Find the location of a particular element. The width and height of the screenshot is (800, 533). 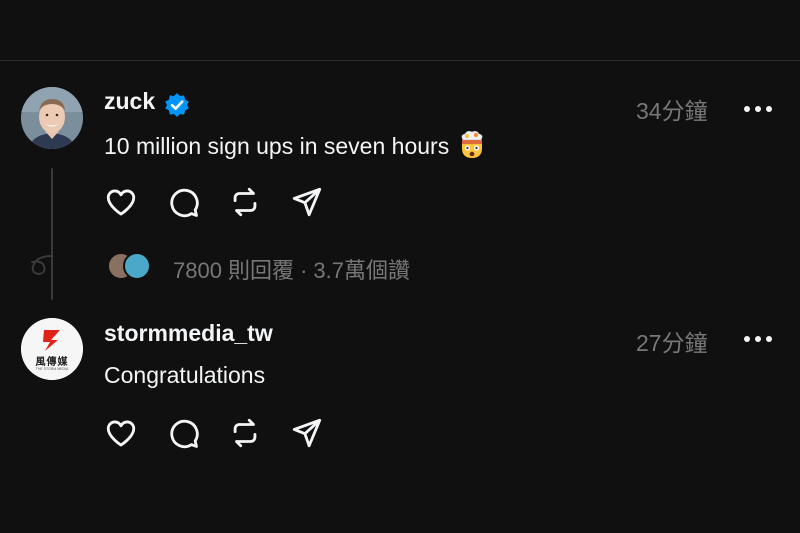

post-username: zuck is located at coordinates (129, 101).